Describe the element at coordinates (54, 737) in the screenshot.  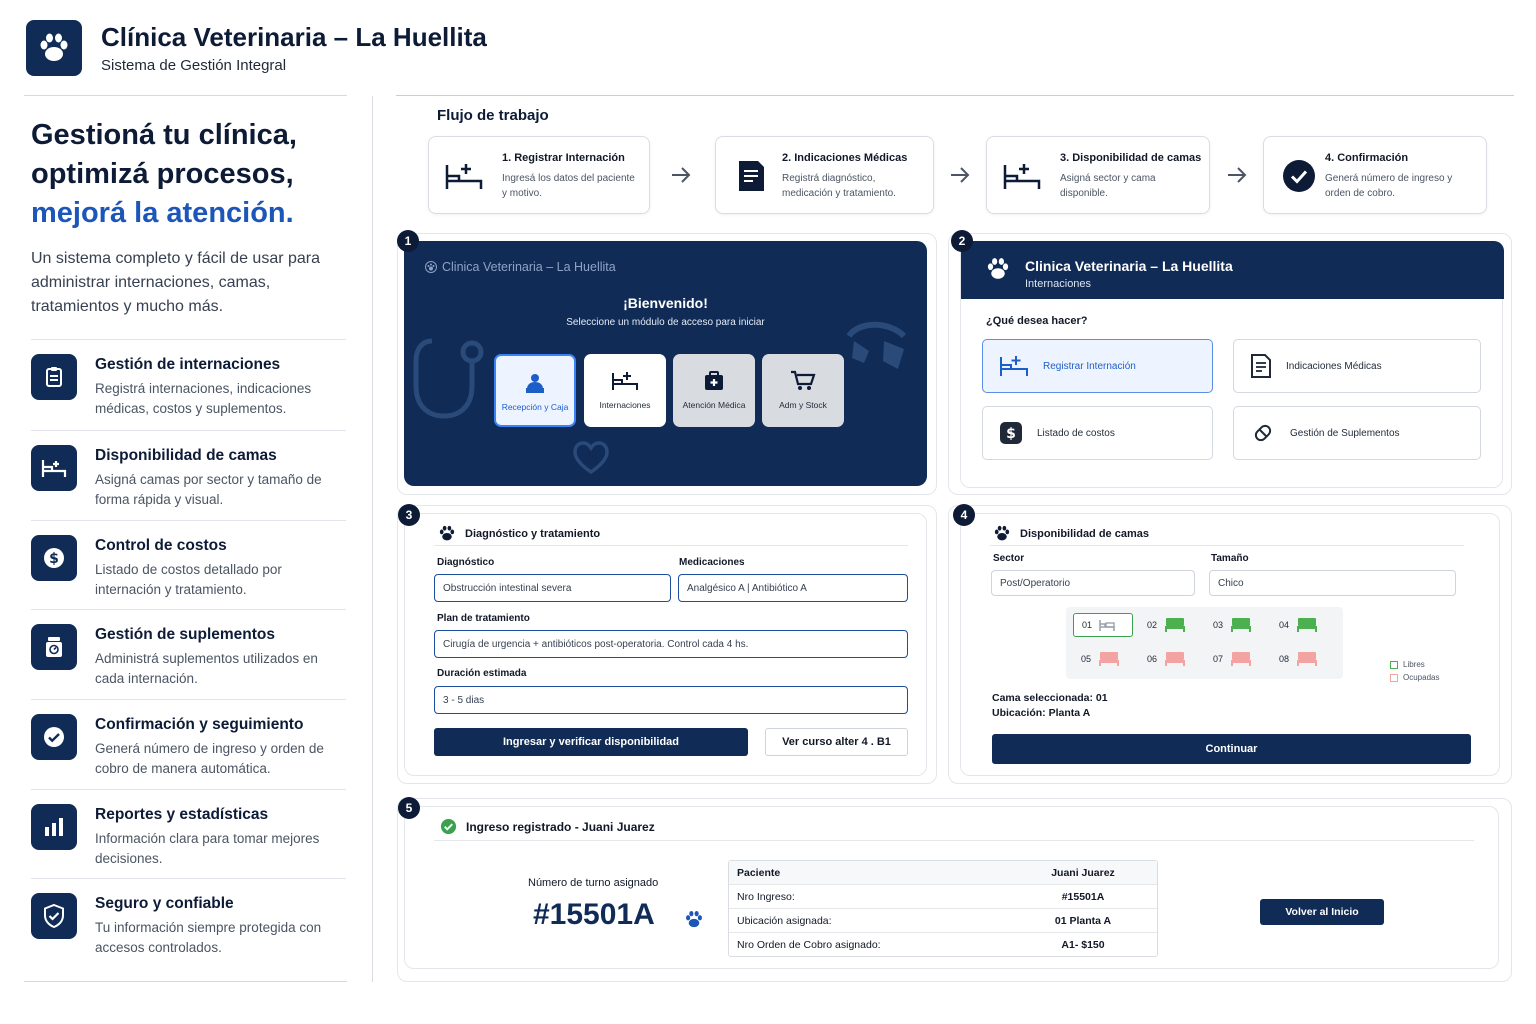
I see `check-circle-icon` at that location.